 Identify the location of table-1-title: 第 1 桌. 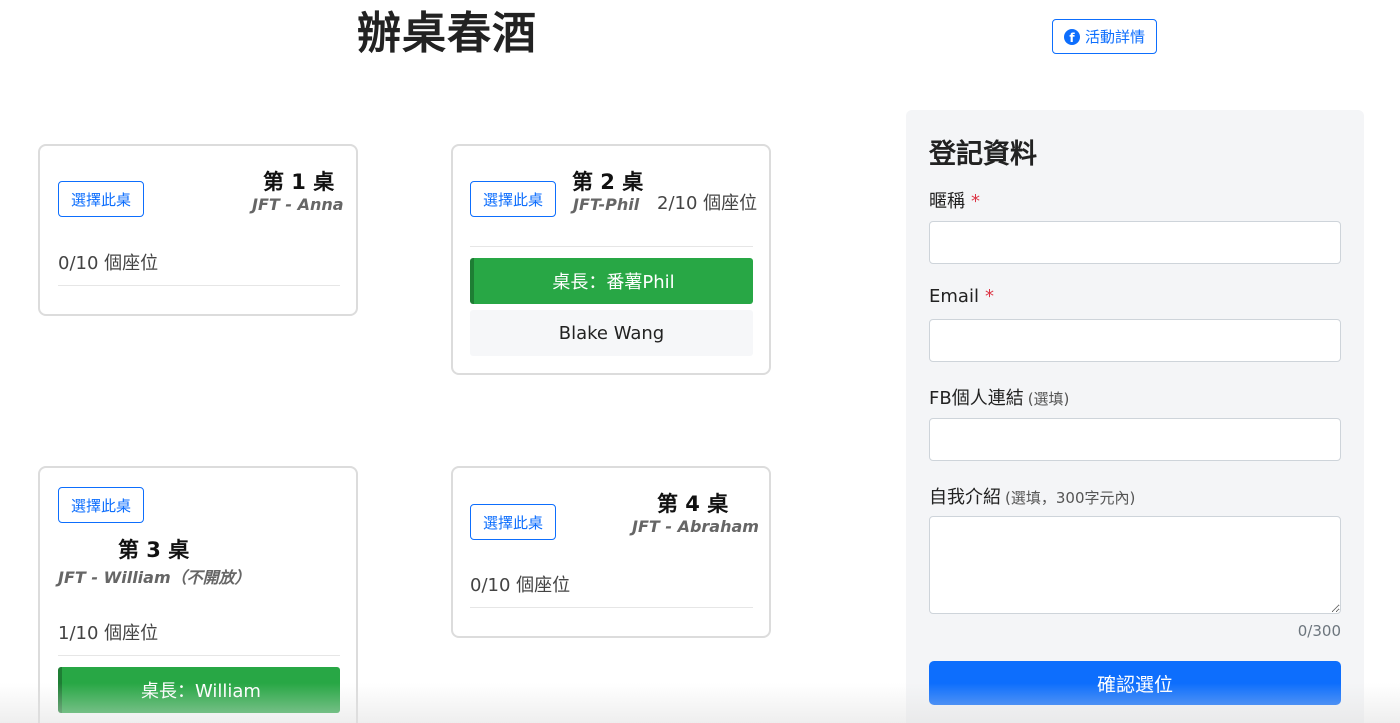
(299, 182).